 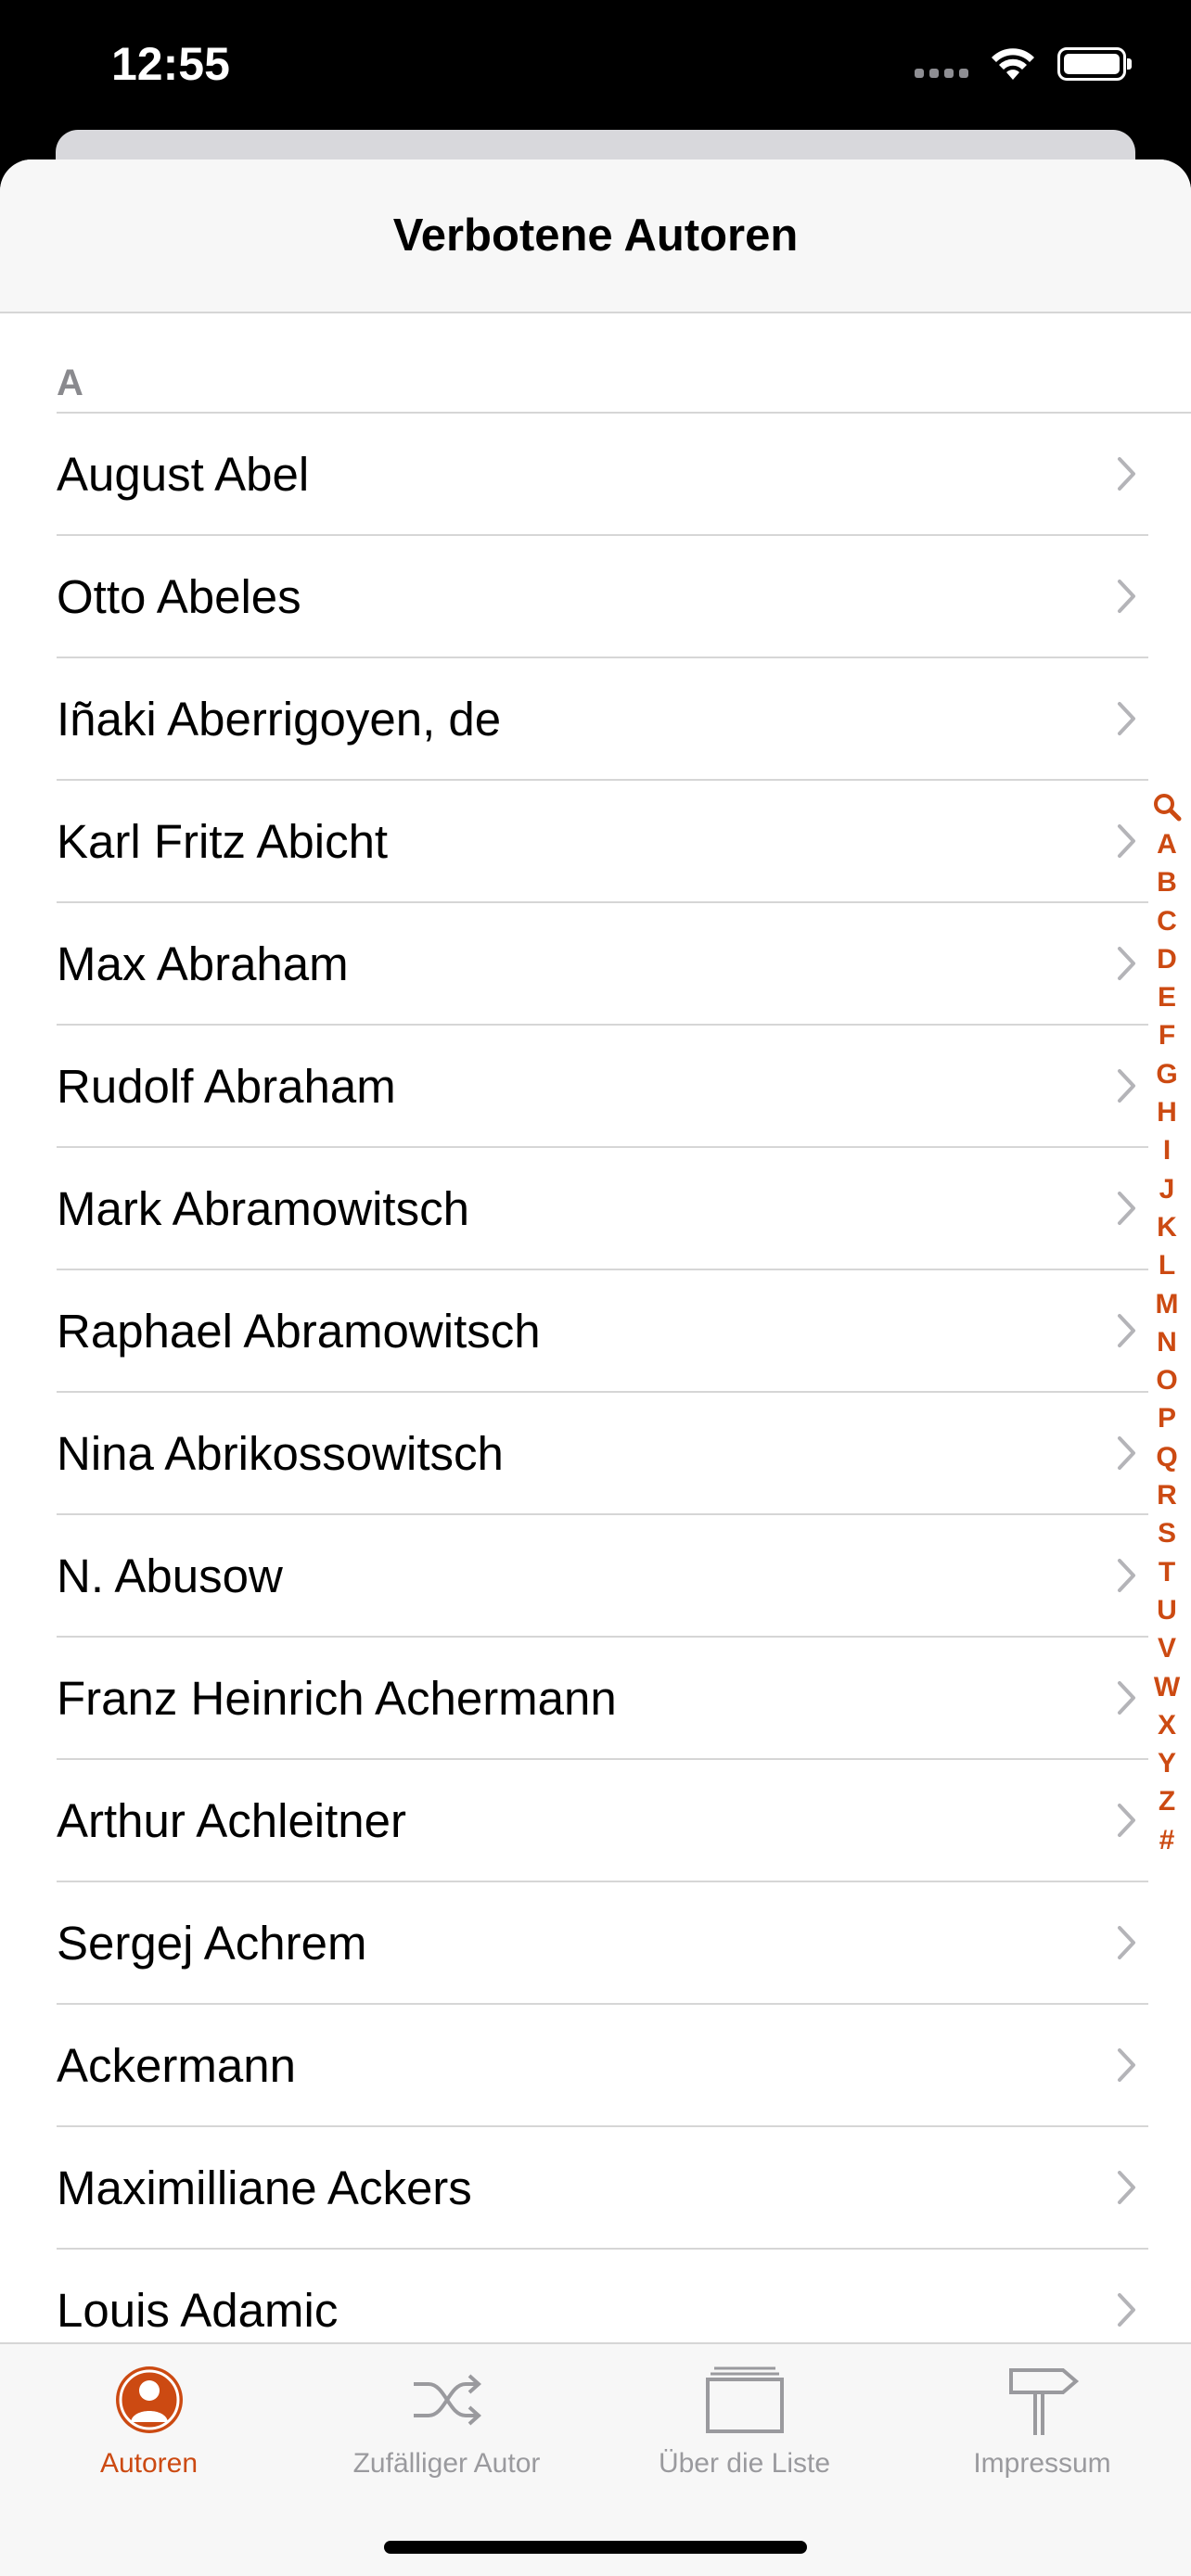 What do you see at coordinates (1166, 1304) in the screenshot?
I see `index-letter: M` at bounding box center [1166, 1304].